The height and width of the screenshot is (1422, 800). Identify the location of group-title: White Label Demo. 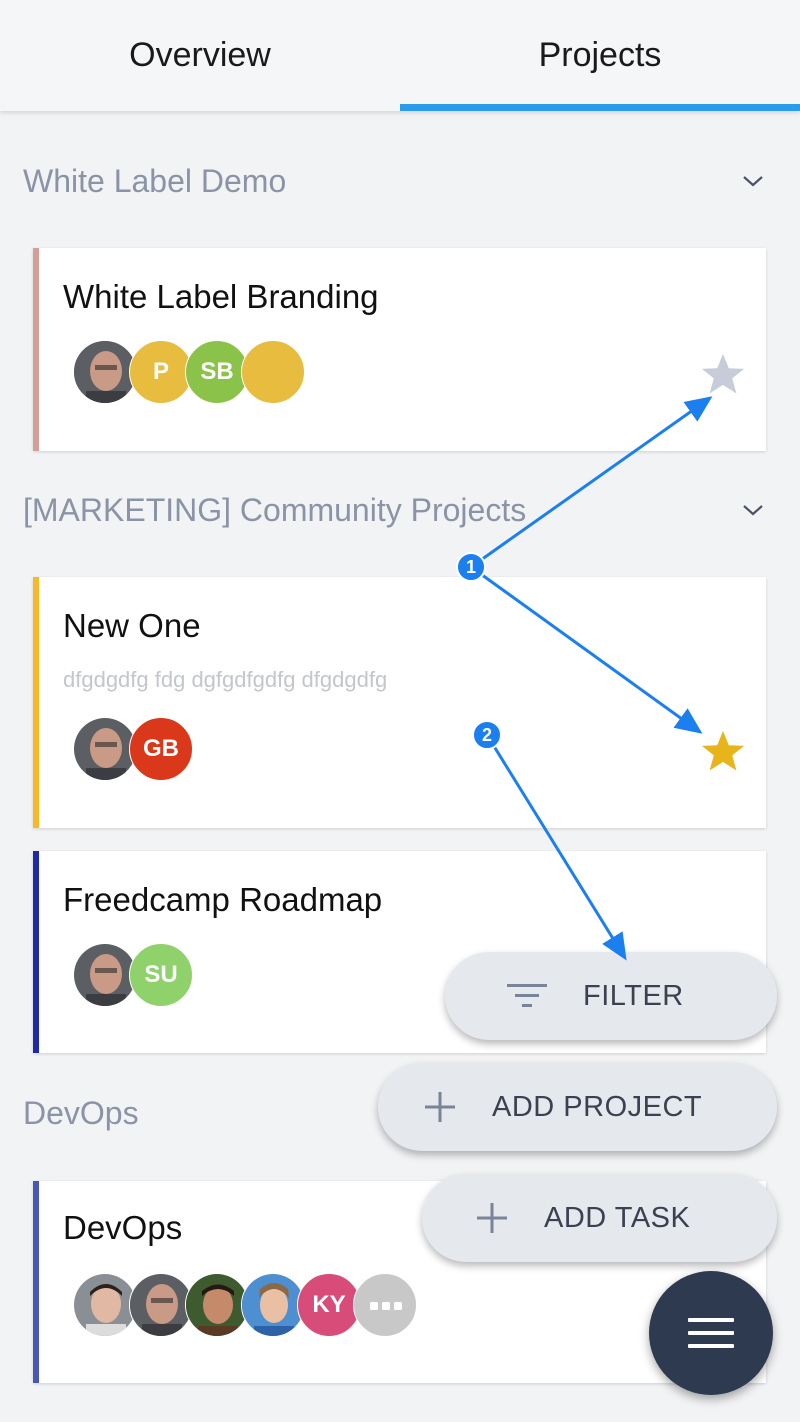
(155, 181).